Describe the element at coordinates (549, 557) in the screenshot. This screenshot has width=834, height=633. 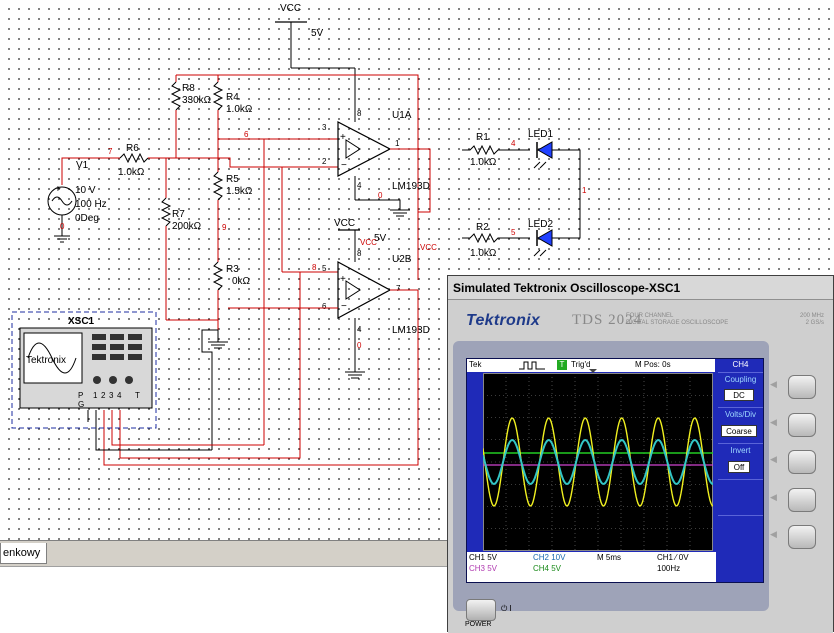
I see `ch2-scale: CH2 10V` at that location.